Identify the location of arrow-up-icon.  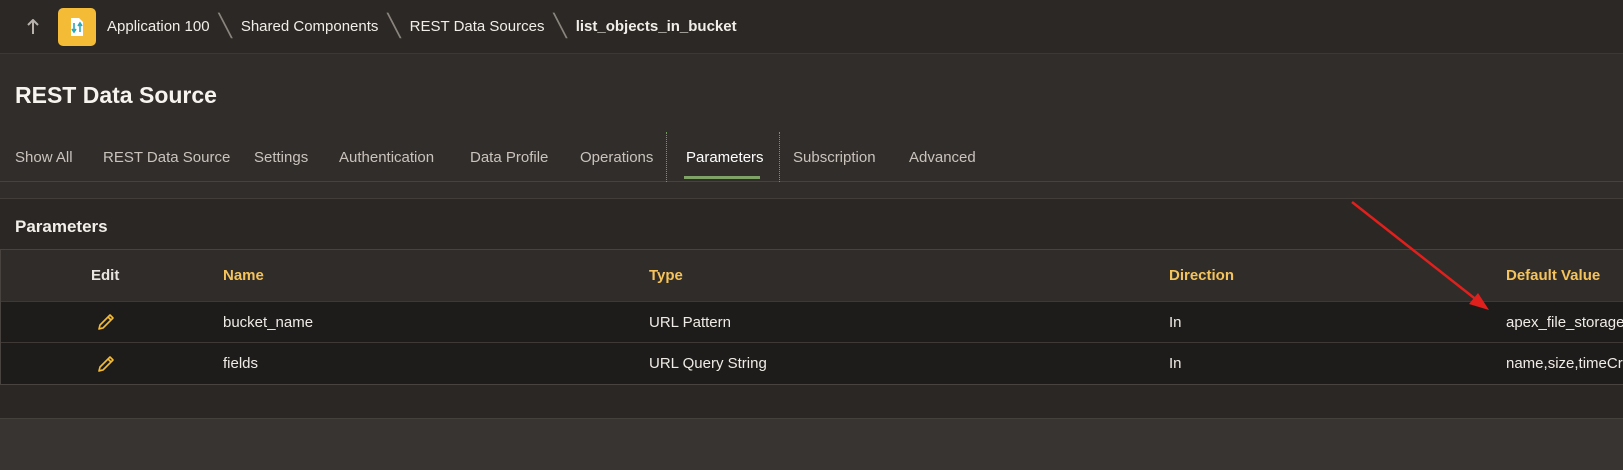
(33, 26).